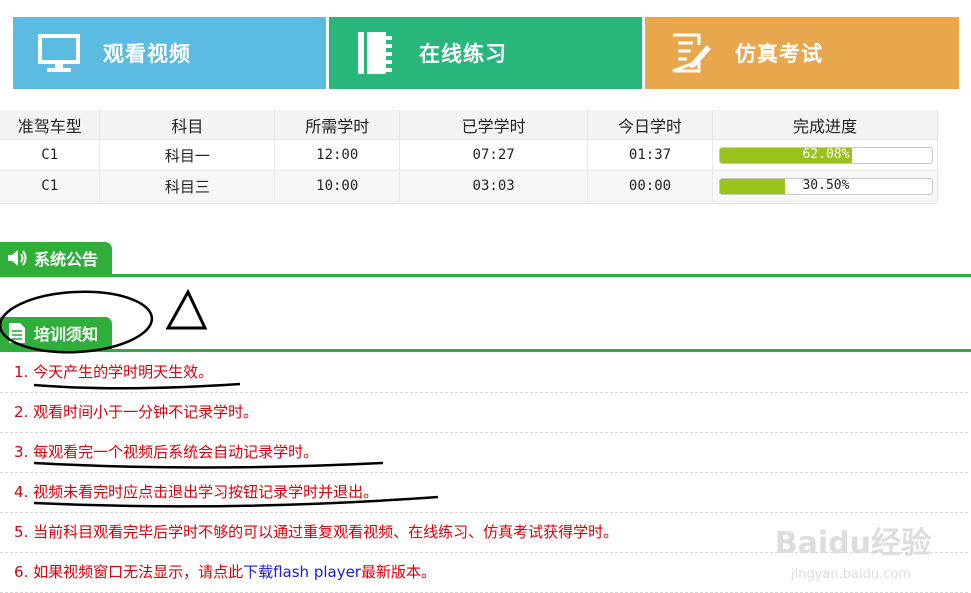  I want to click on mock-exam-tile: 仿真考试, so click(802, 53).